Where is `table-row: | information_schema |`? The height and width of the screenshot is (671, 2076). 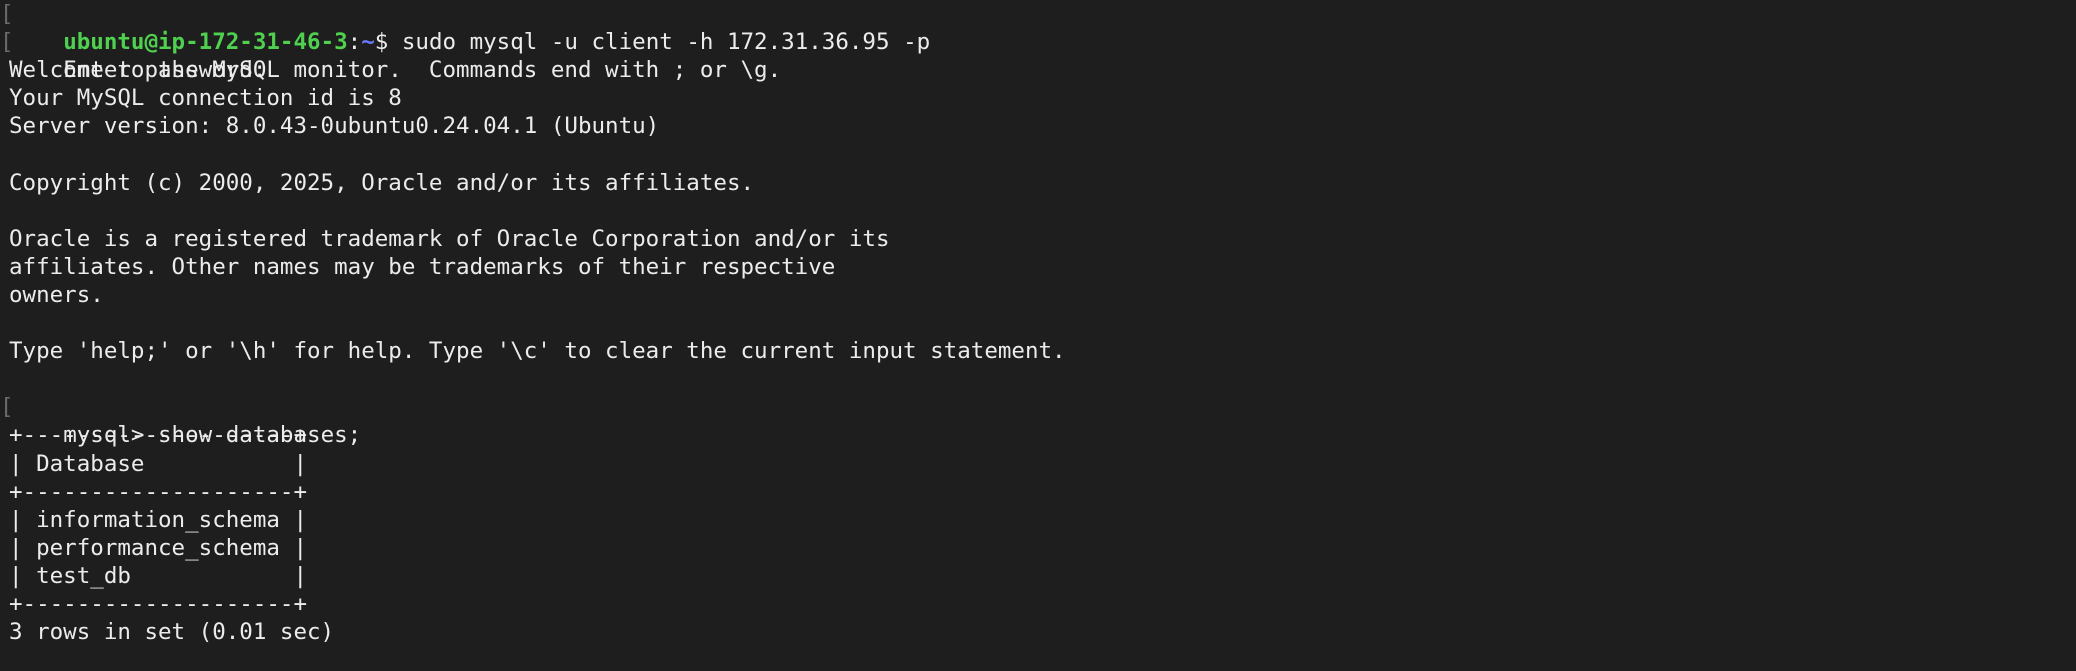 table-row: | information_schema | is located at coordinates (158, 519).